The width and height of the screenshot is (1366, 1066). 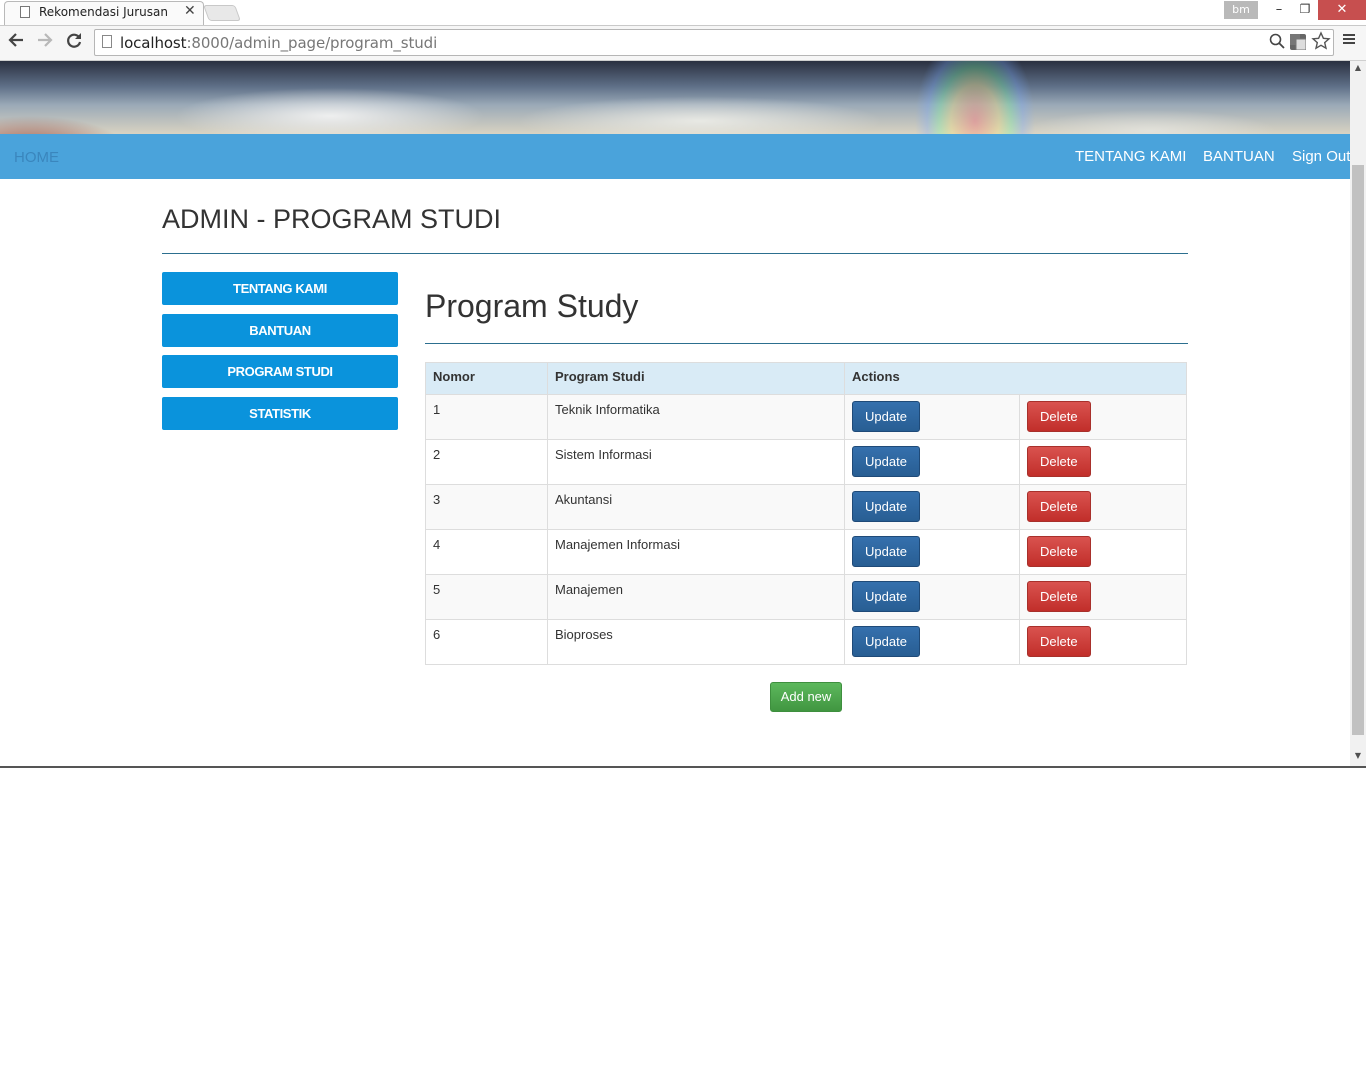 What do you see at coordinates (696, 462) in the screenshot?
I see `cell-program-studi: Sistem Informasi` at bounding box center [696, 462].